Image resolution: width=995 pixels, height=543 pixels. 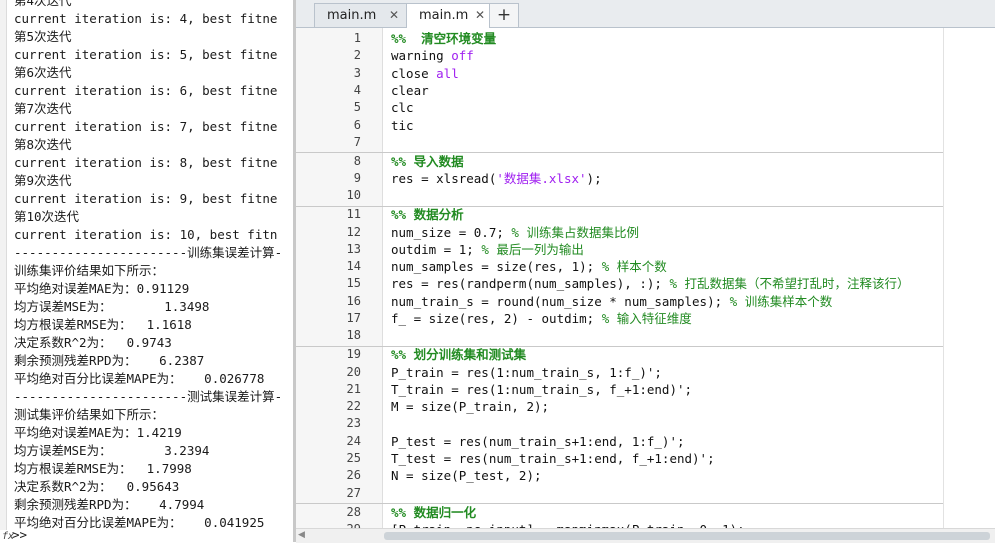 What do you see at coordinates (645, 178) in the screenshot?
I see `code-line: 9 res = xlsread('数据集.xlsx');` at bounding box center [645, 178].